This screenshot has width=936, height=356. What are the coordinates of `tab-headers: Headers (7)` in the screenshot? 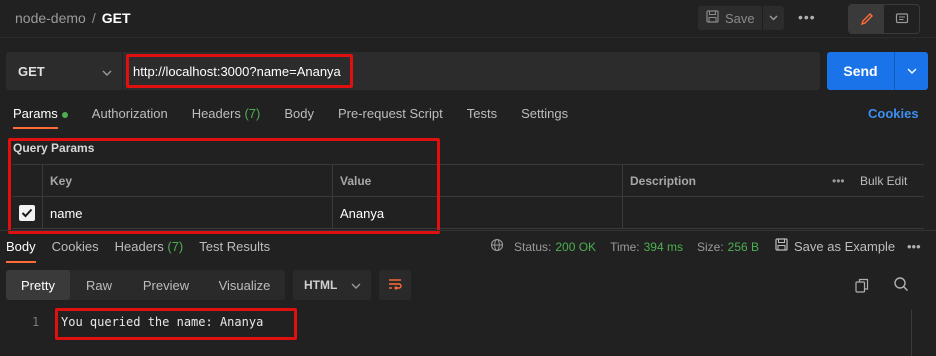 It's located at (226, 113).